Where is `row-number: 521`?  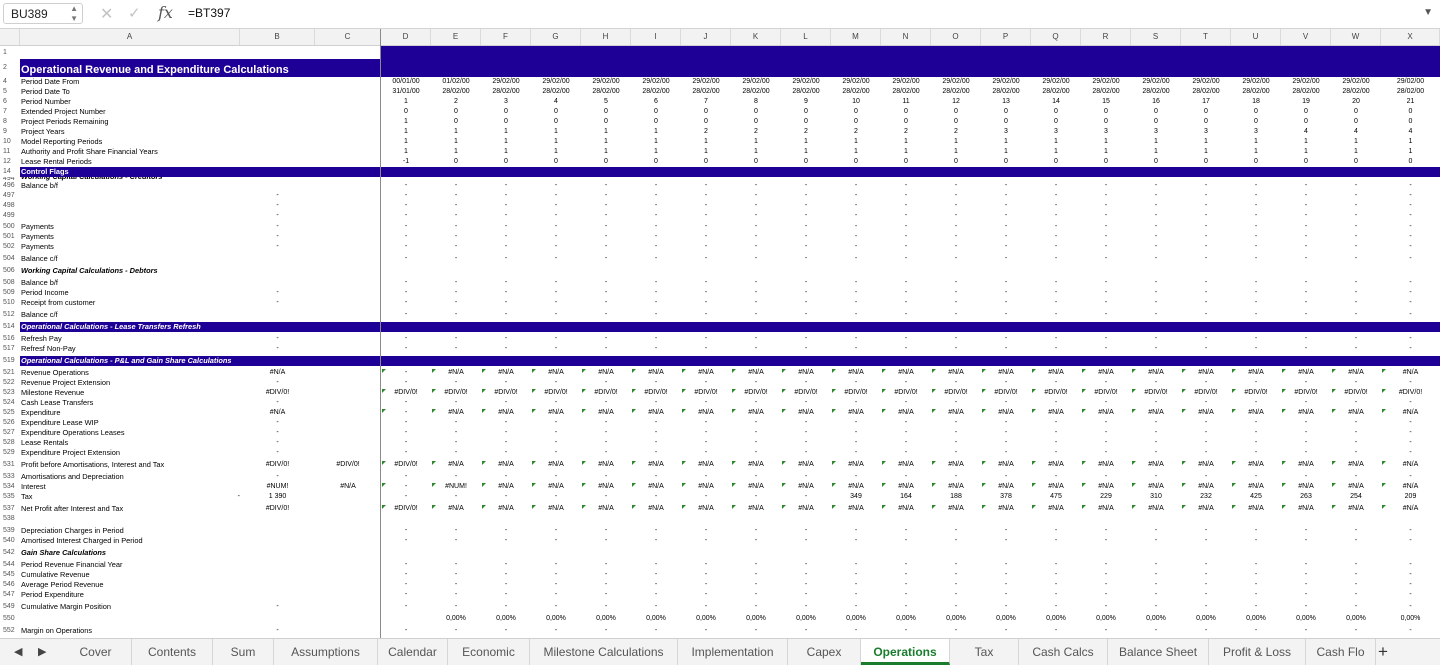
row-number: 521 is located at coordinates (10, 373).